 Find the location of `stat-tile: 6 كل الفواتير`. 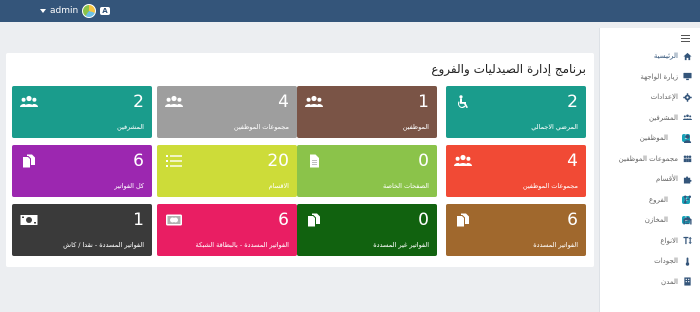

stat-tile: 6 كل الفواتير is located at coordinates (82, 171).